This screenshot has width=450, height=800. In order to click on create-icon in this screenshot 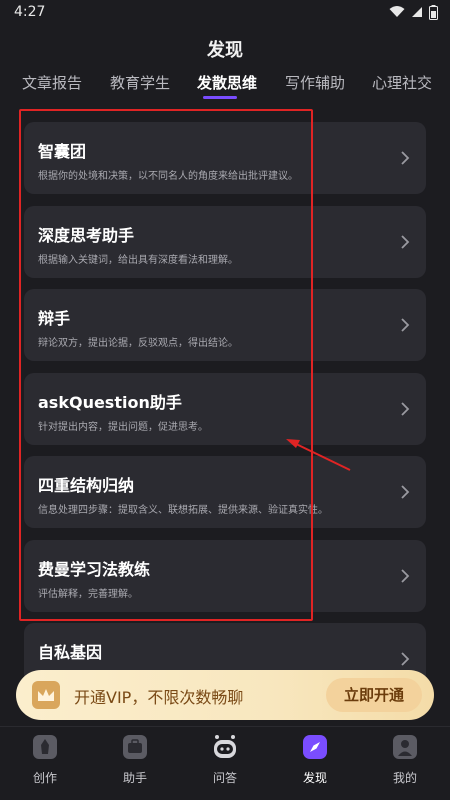, I will do `click(45, 747)`.